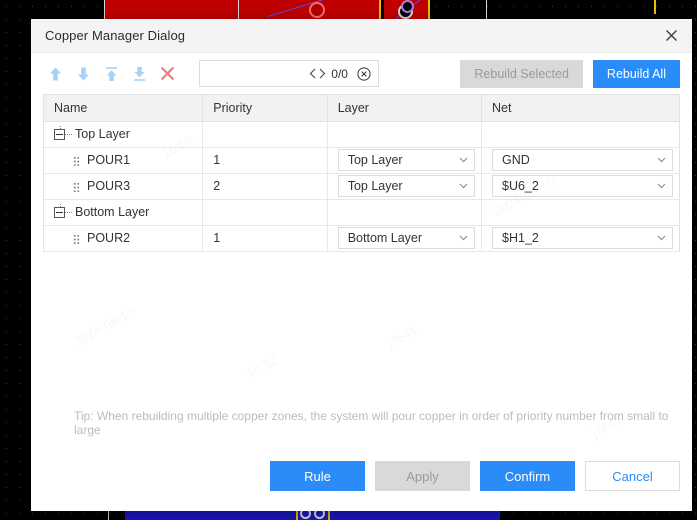 This screenshot has width=697, height=520. I want to click on row-name-label: POUR1, so click(109, 160).